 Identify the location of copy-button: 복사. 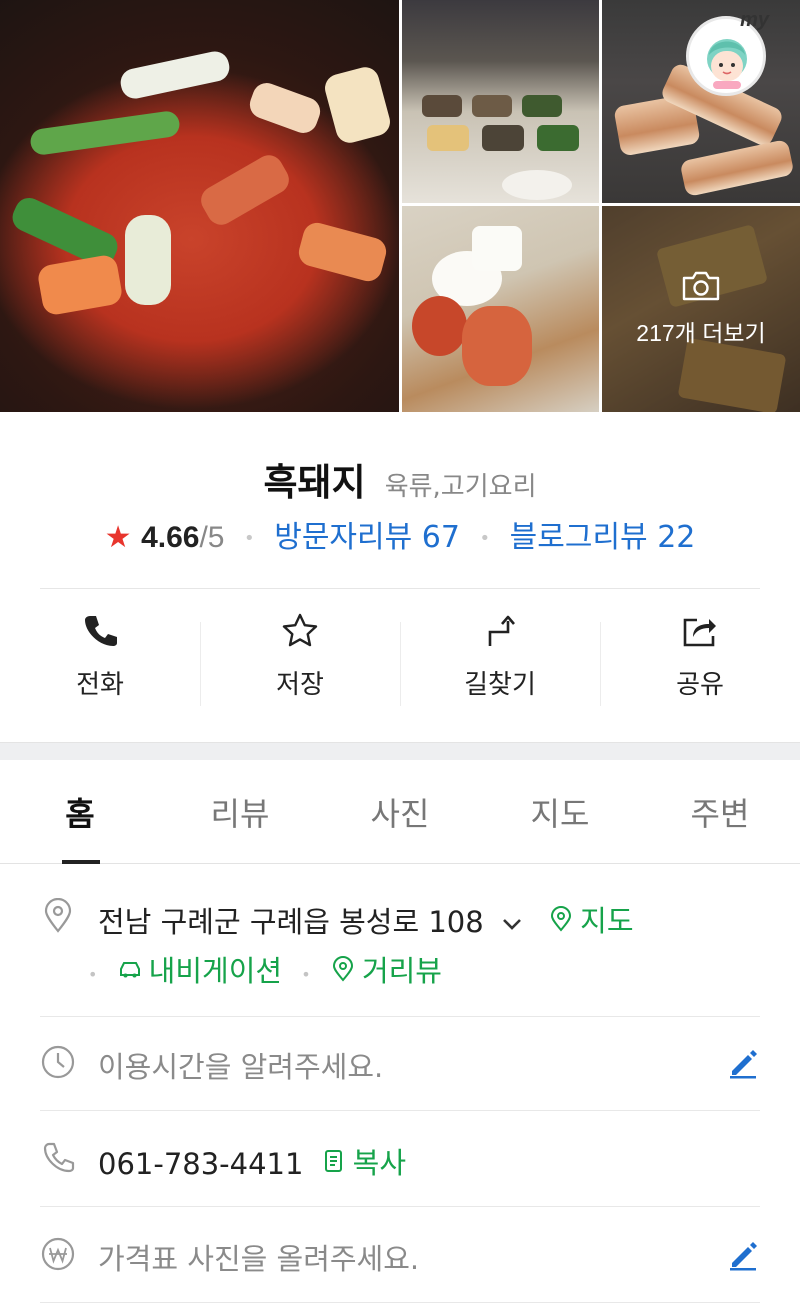
(363, 1161).